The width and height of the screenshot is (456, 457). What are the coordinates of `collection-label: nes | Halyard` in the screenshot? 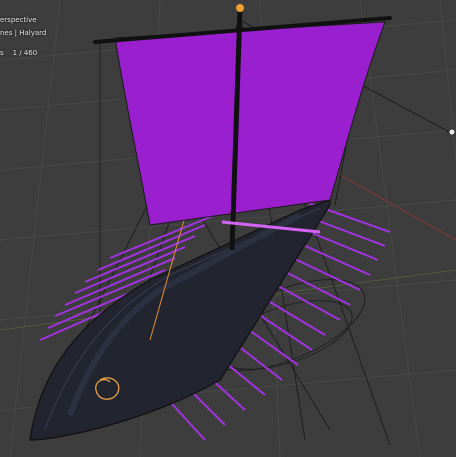 It's located at (23, 33).